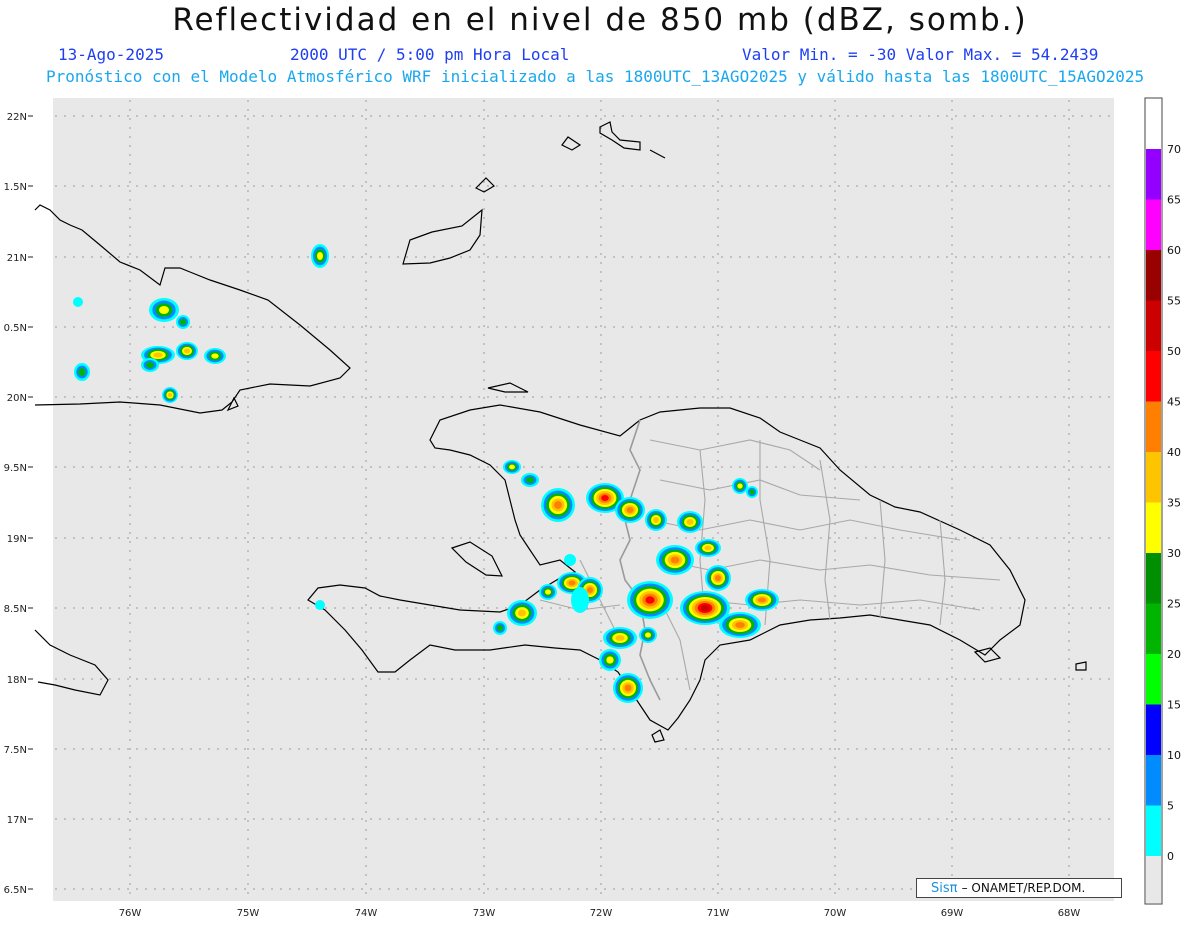 Image resolution: width=1200 pixels, height=927 pixels. I want to click on lat-tick-label: 17N, so click(17, 820).